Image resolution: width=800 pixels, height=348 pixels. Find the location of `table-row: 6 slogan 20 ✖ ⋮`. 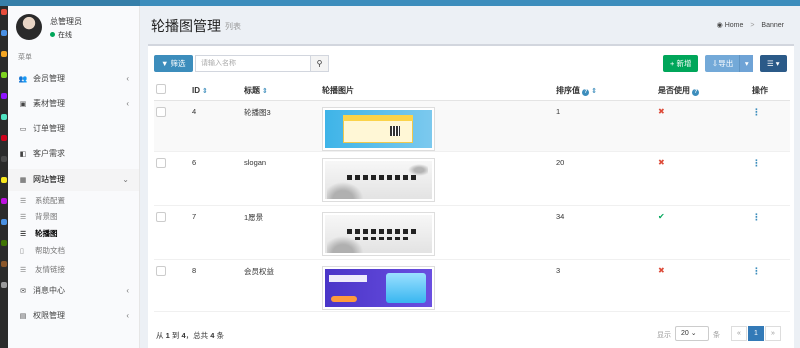

table-row: 6 slogan 20 ✖ ⋮ is located at coordinates (472, 178).